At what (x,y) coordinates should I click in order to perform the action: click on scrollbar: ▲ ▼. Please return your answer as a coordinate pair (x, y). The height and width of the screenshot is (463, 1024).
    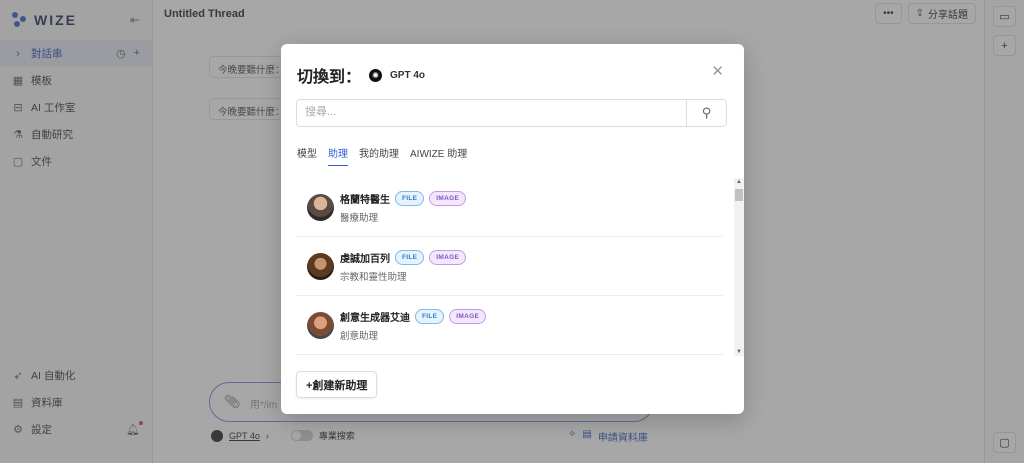
    Looking at the image, I should click on (739, 267).